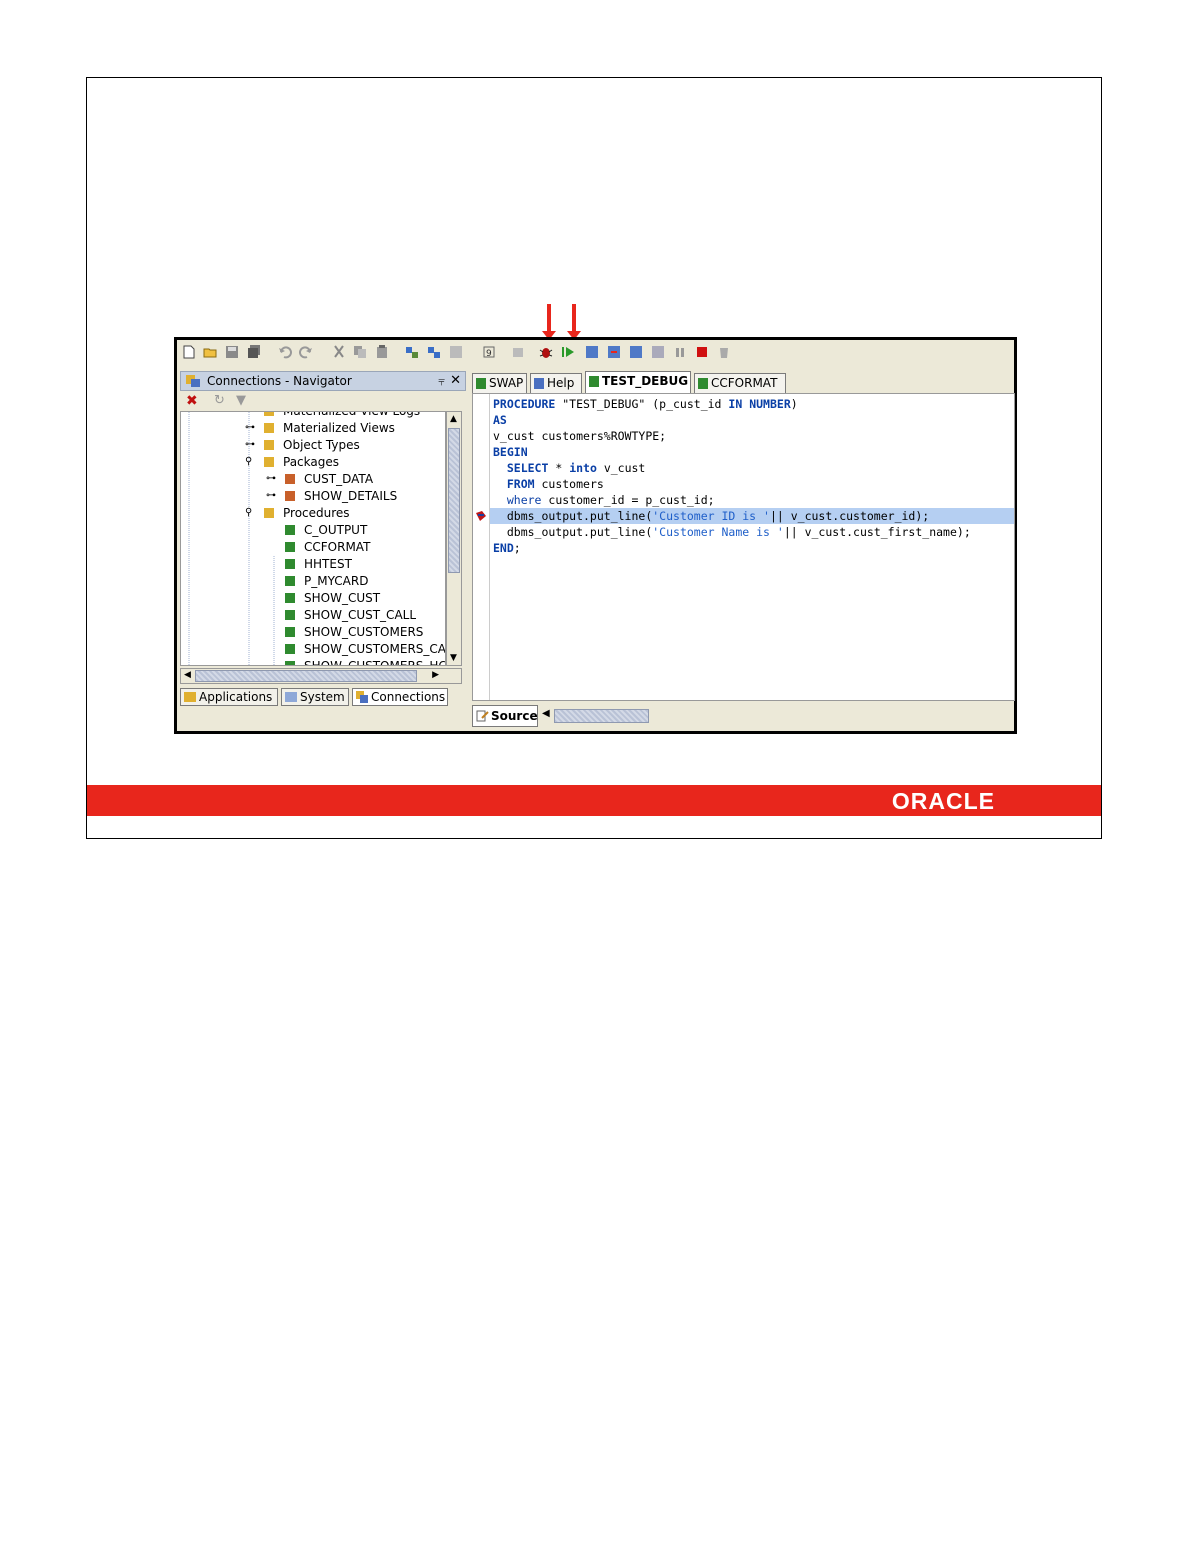  Describe the element at coordinates (192, 401) in the screenshot. I see `remove-connection-icon: ✖` at that location.